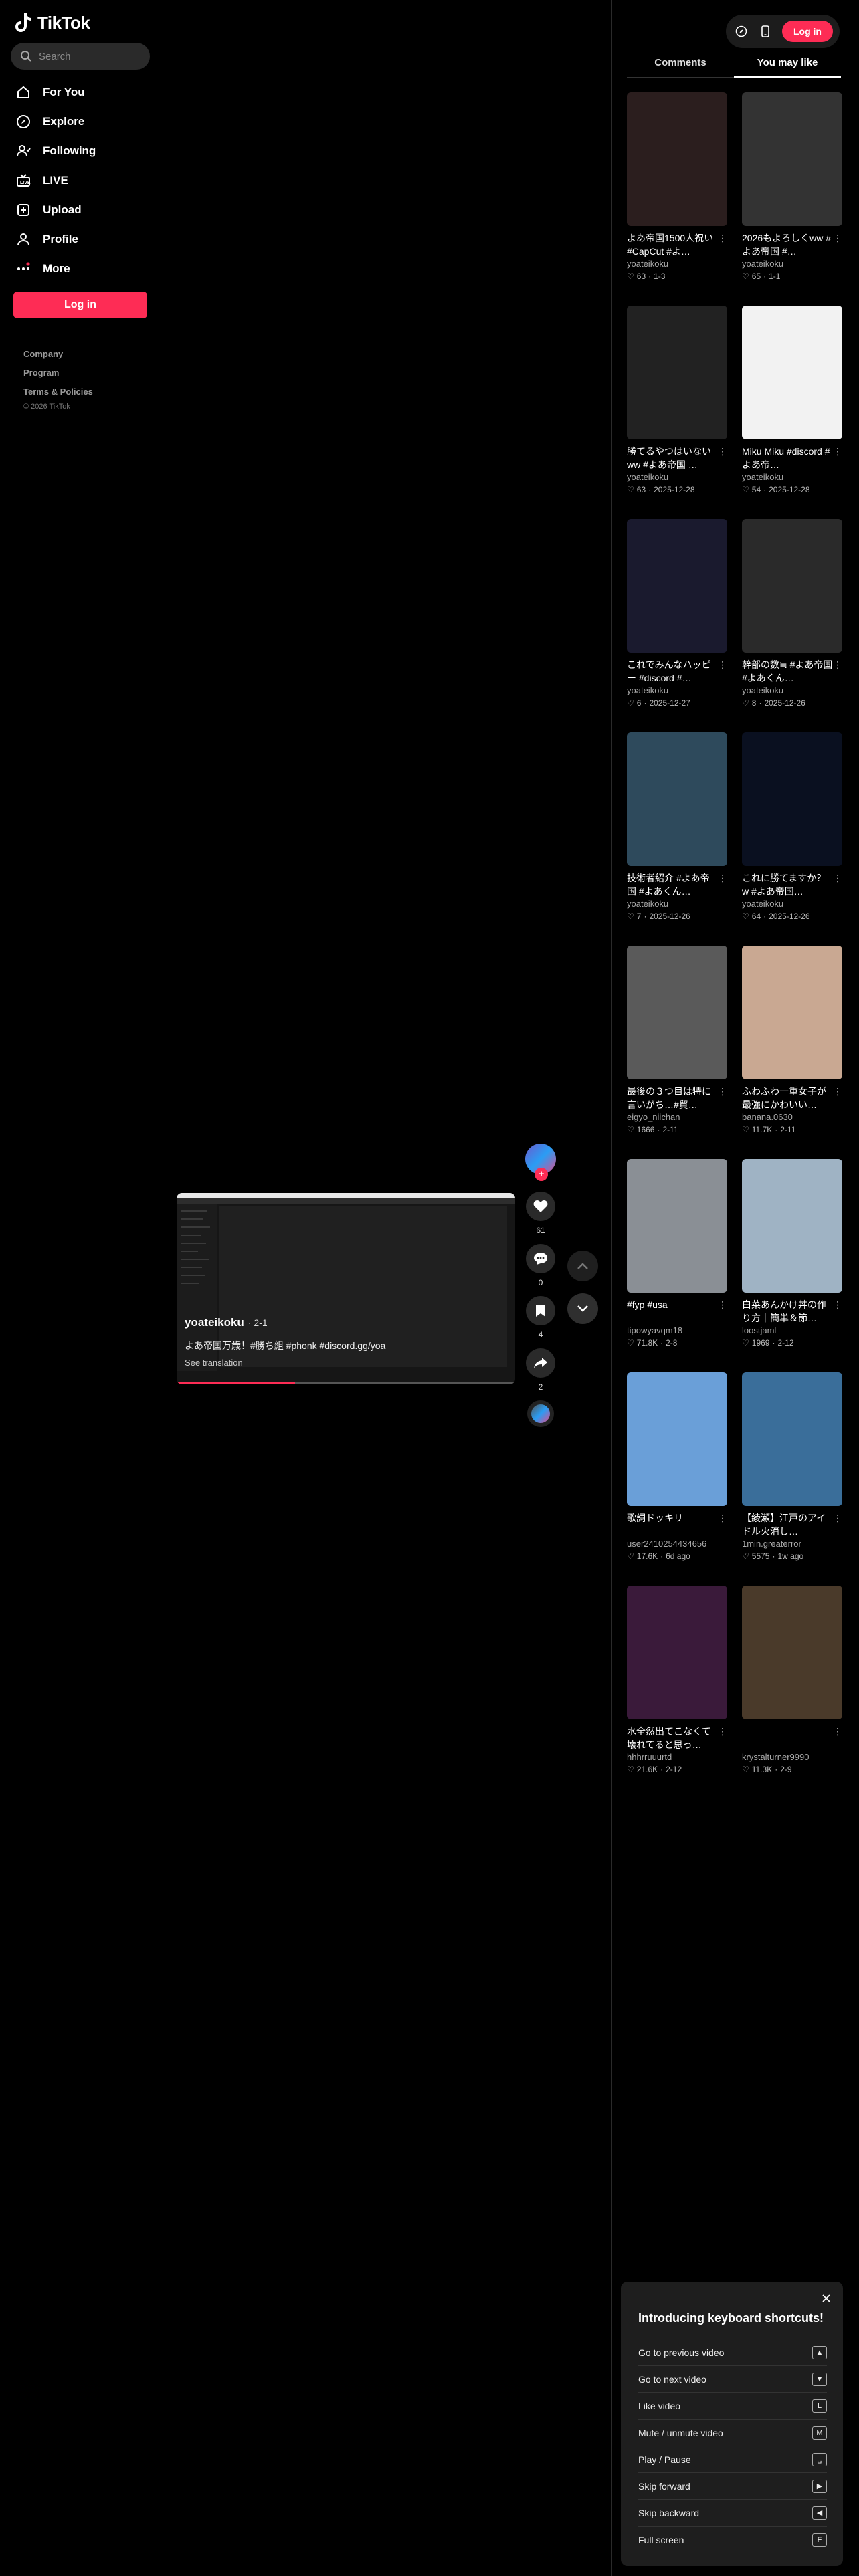 This screenshot has height=2576, width=859. Describe the element at coordinates (792, 1331) in the screenshot. I see `video-card-author: loostjaml` at that location.